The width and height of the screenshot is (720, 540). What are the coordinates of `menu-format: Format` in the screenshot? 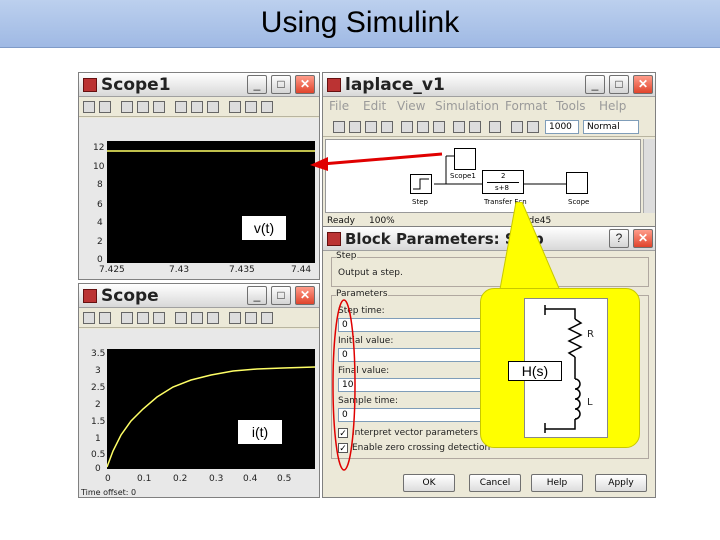 It's located at (526, 106).